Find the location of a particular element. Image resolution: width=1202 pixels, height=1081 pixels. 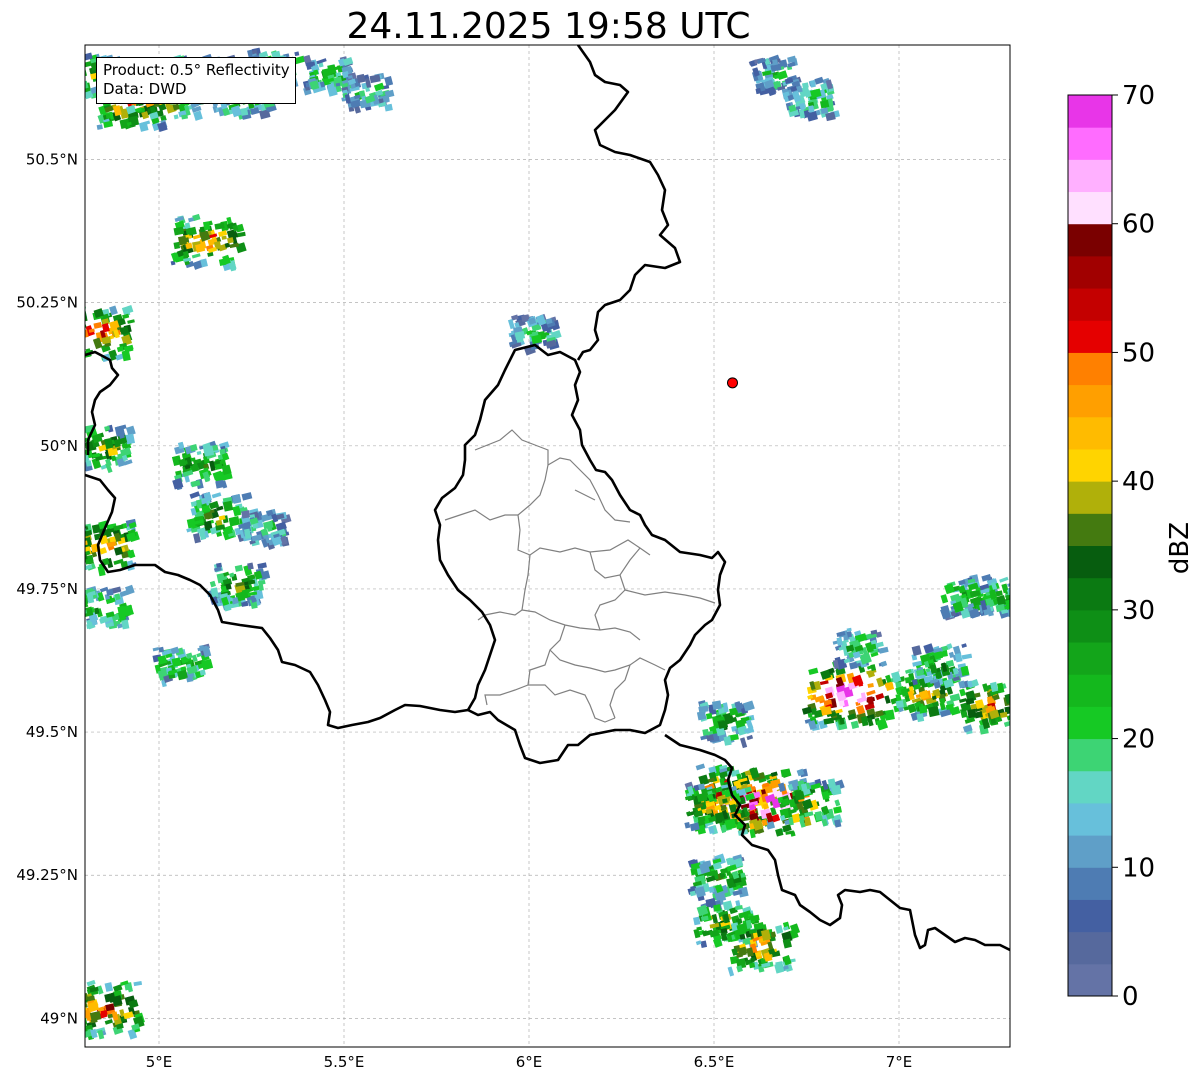

info-box: Product: 0.5° Reflectivity Data: DWD is located at coordinates (196, 80).